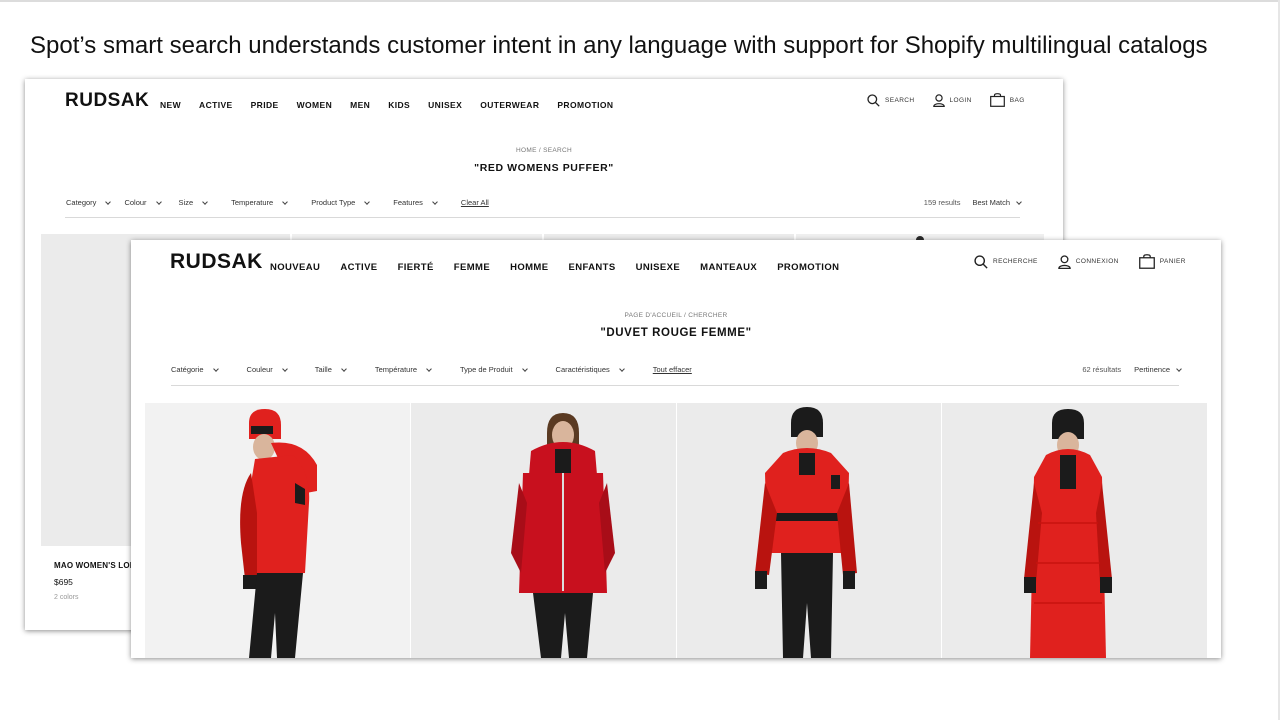 The width and height of the screenshot is (1280, 720). What do you see at coordinates (63, 582) in the screenshot?
I see `product-price: $695` at bounding box center [63, 582].